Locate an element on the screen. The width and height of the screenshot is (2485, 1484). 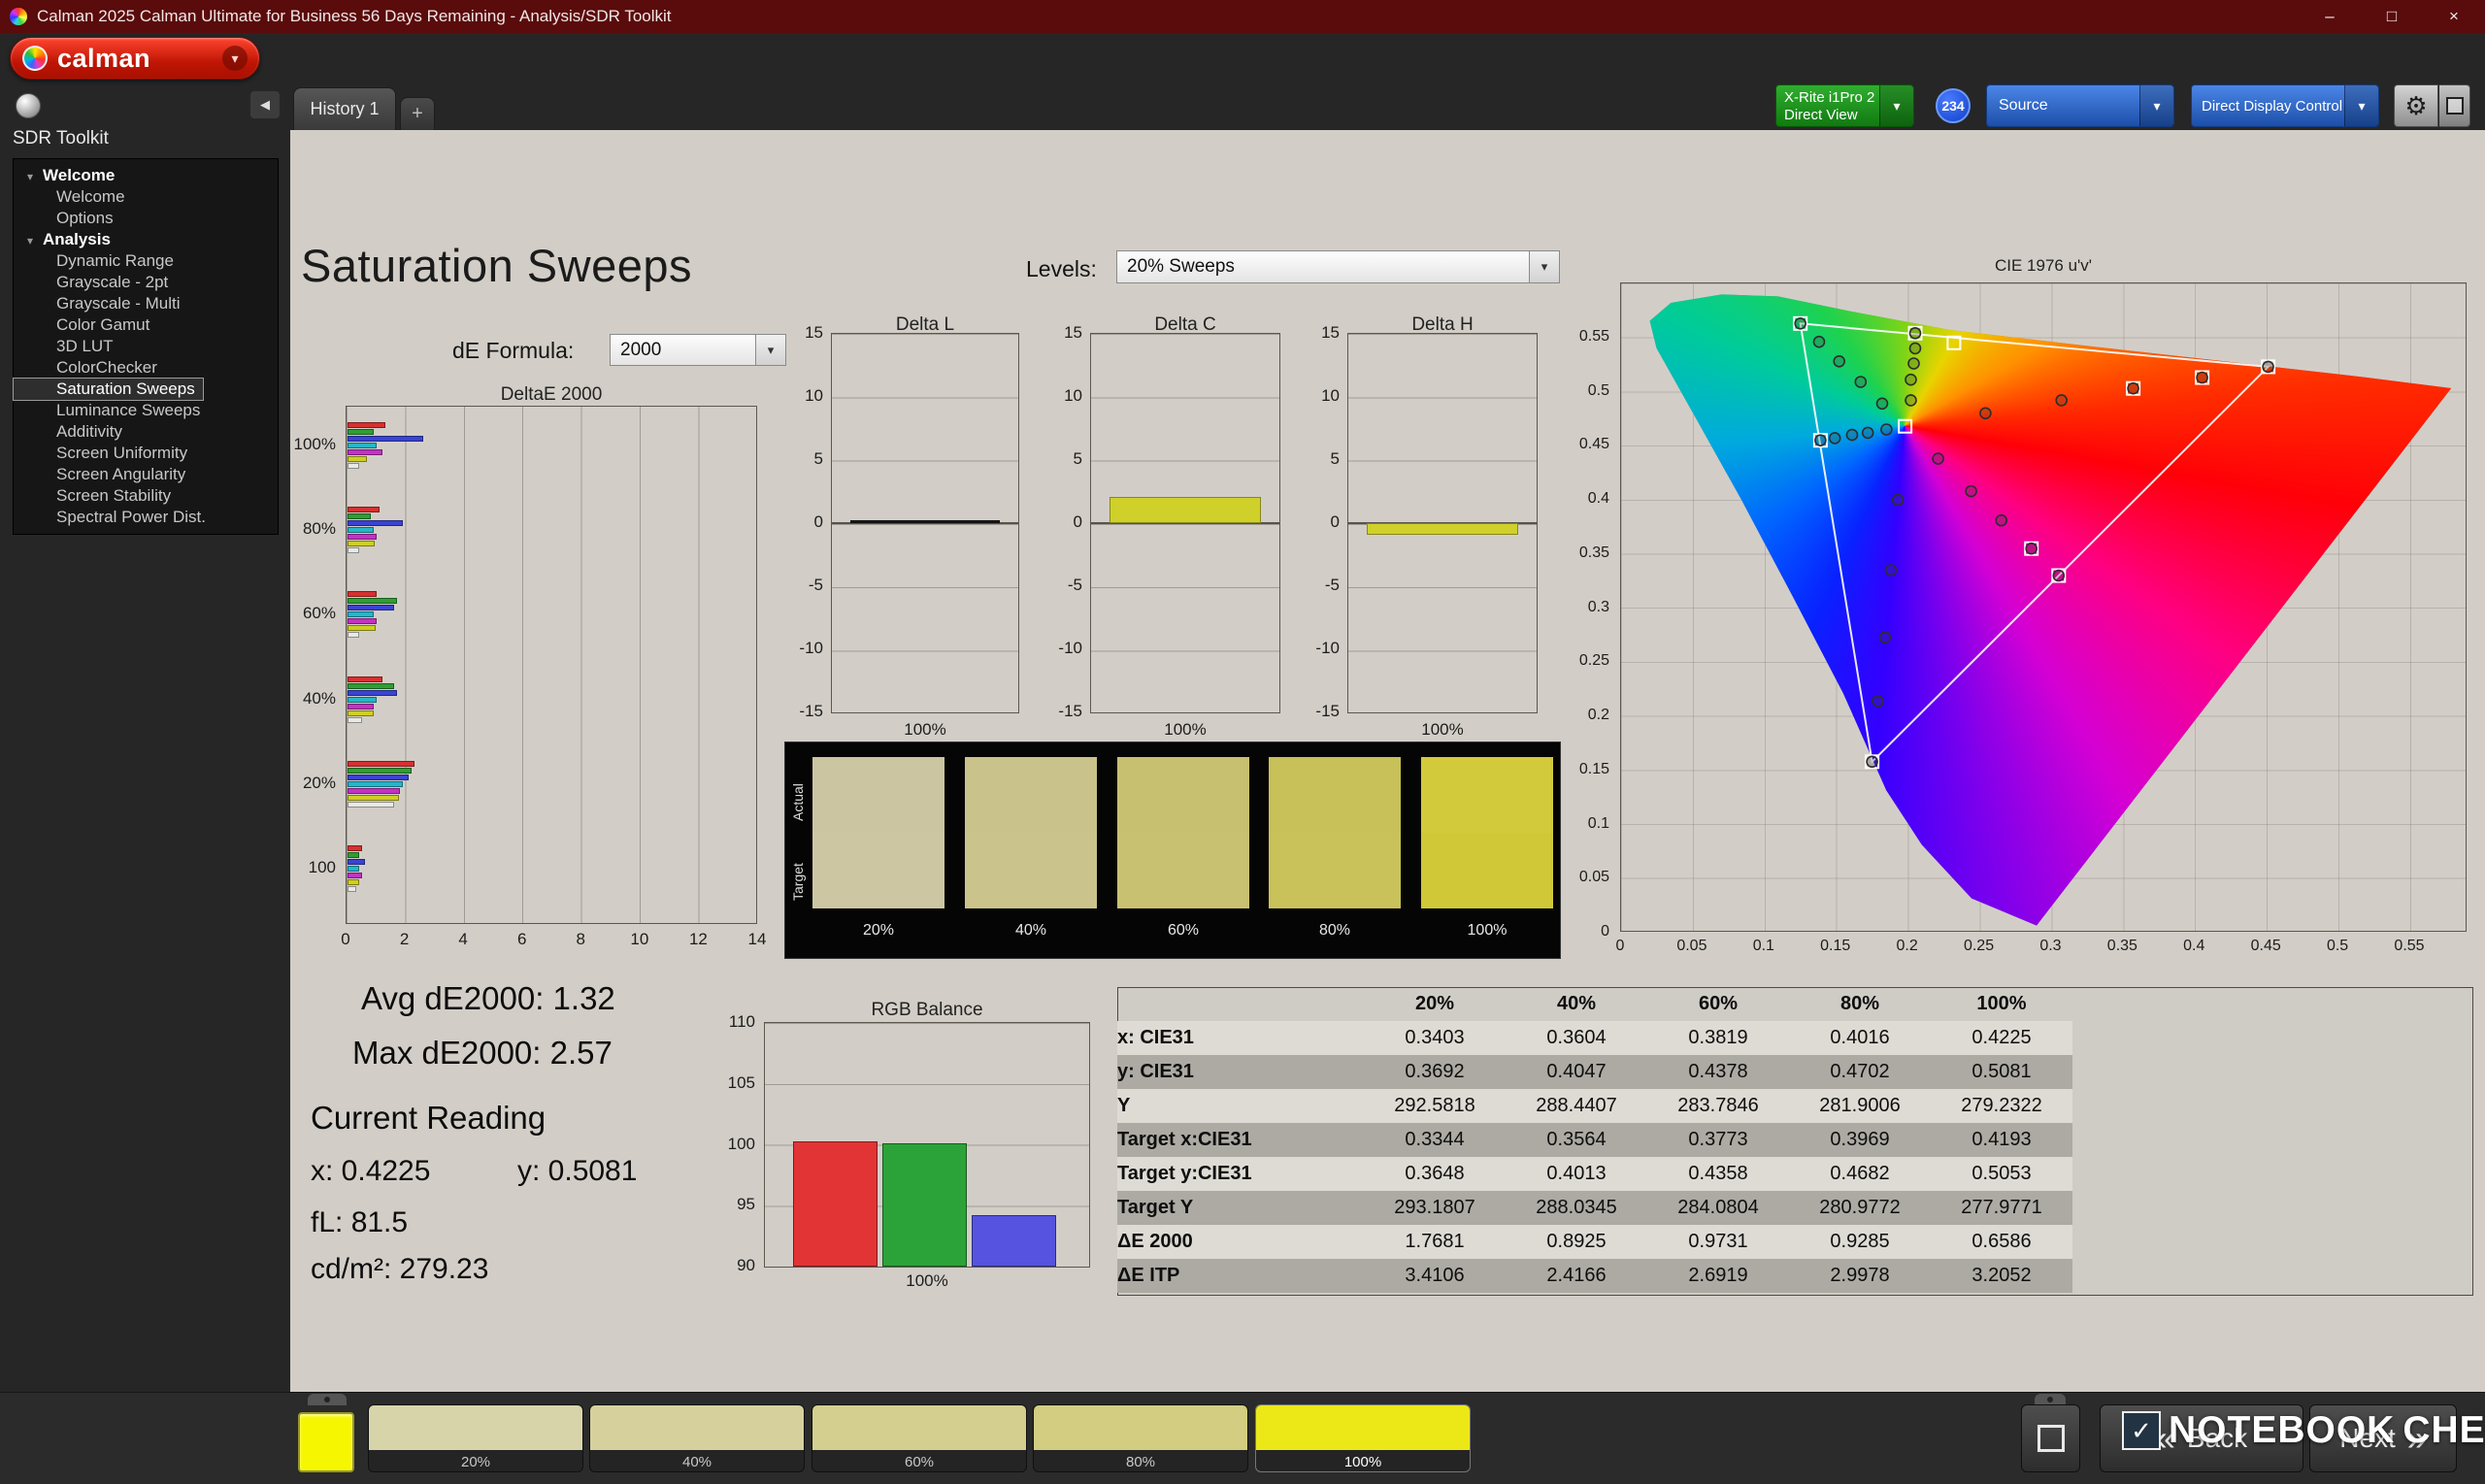
next-button: Next » is located at coordinates (2383, 1438).